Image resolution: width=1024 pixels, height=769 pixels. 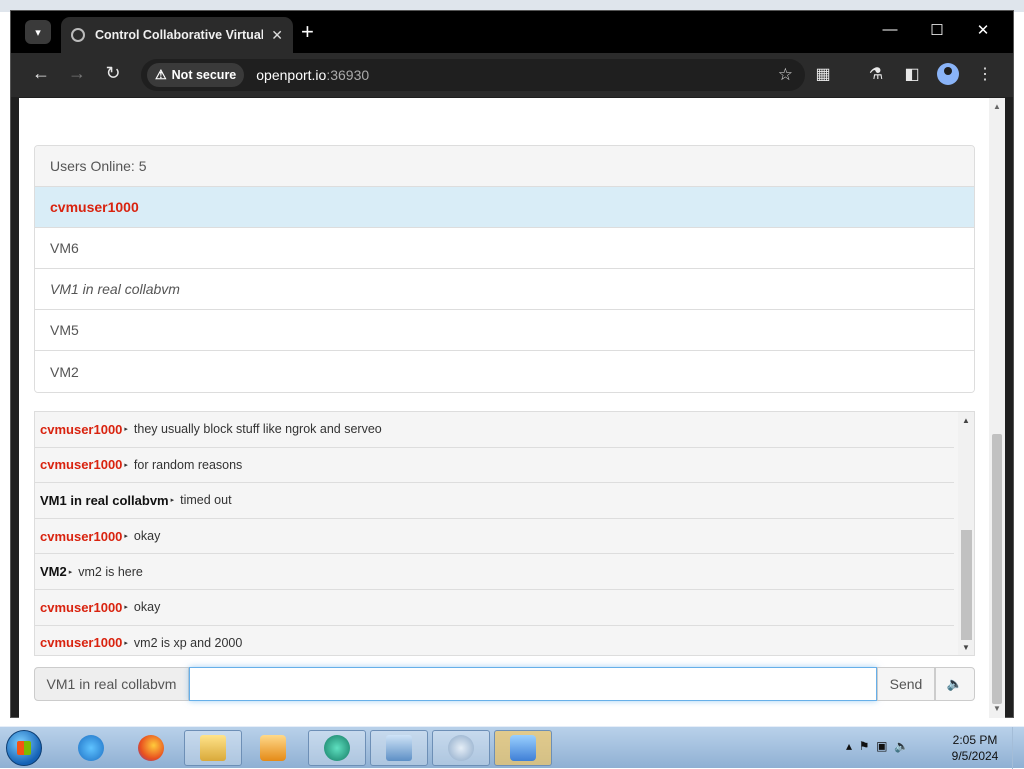 I want to click on back-button: ←, so click(x=41, y=73).